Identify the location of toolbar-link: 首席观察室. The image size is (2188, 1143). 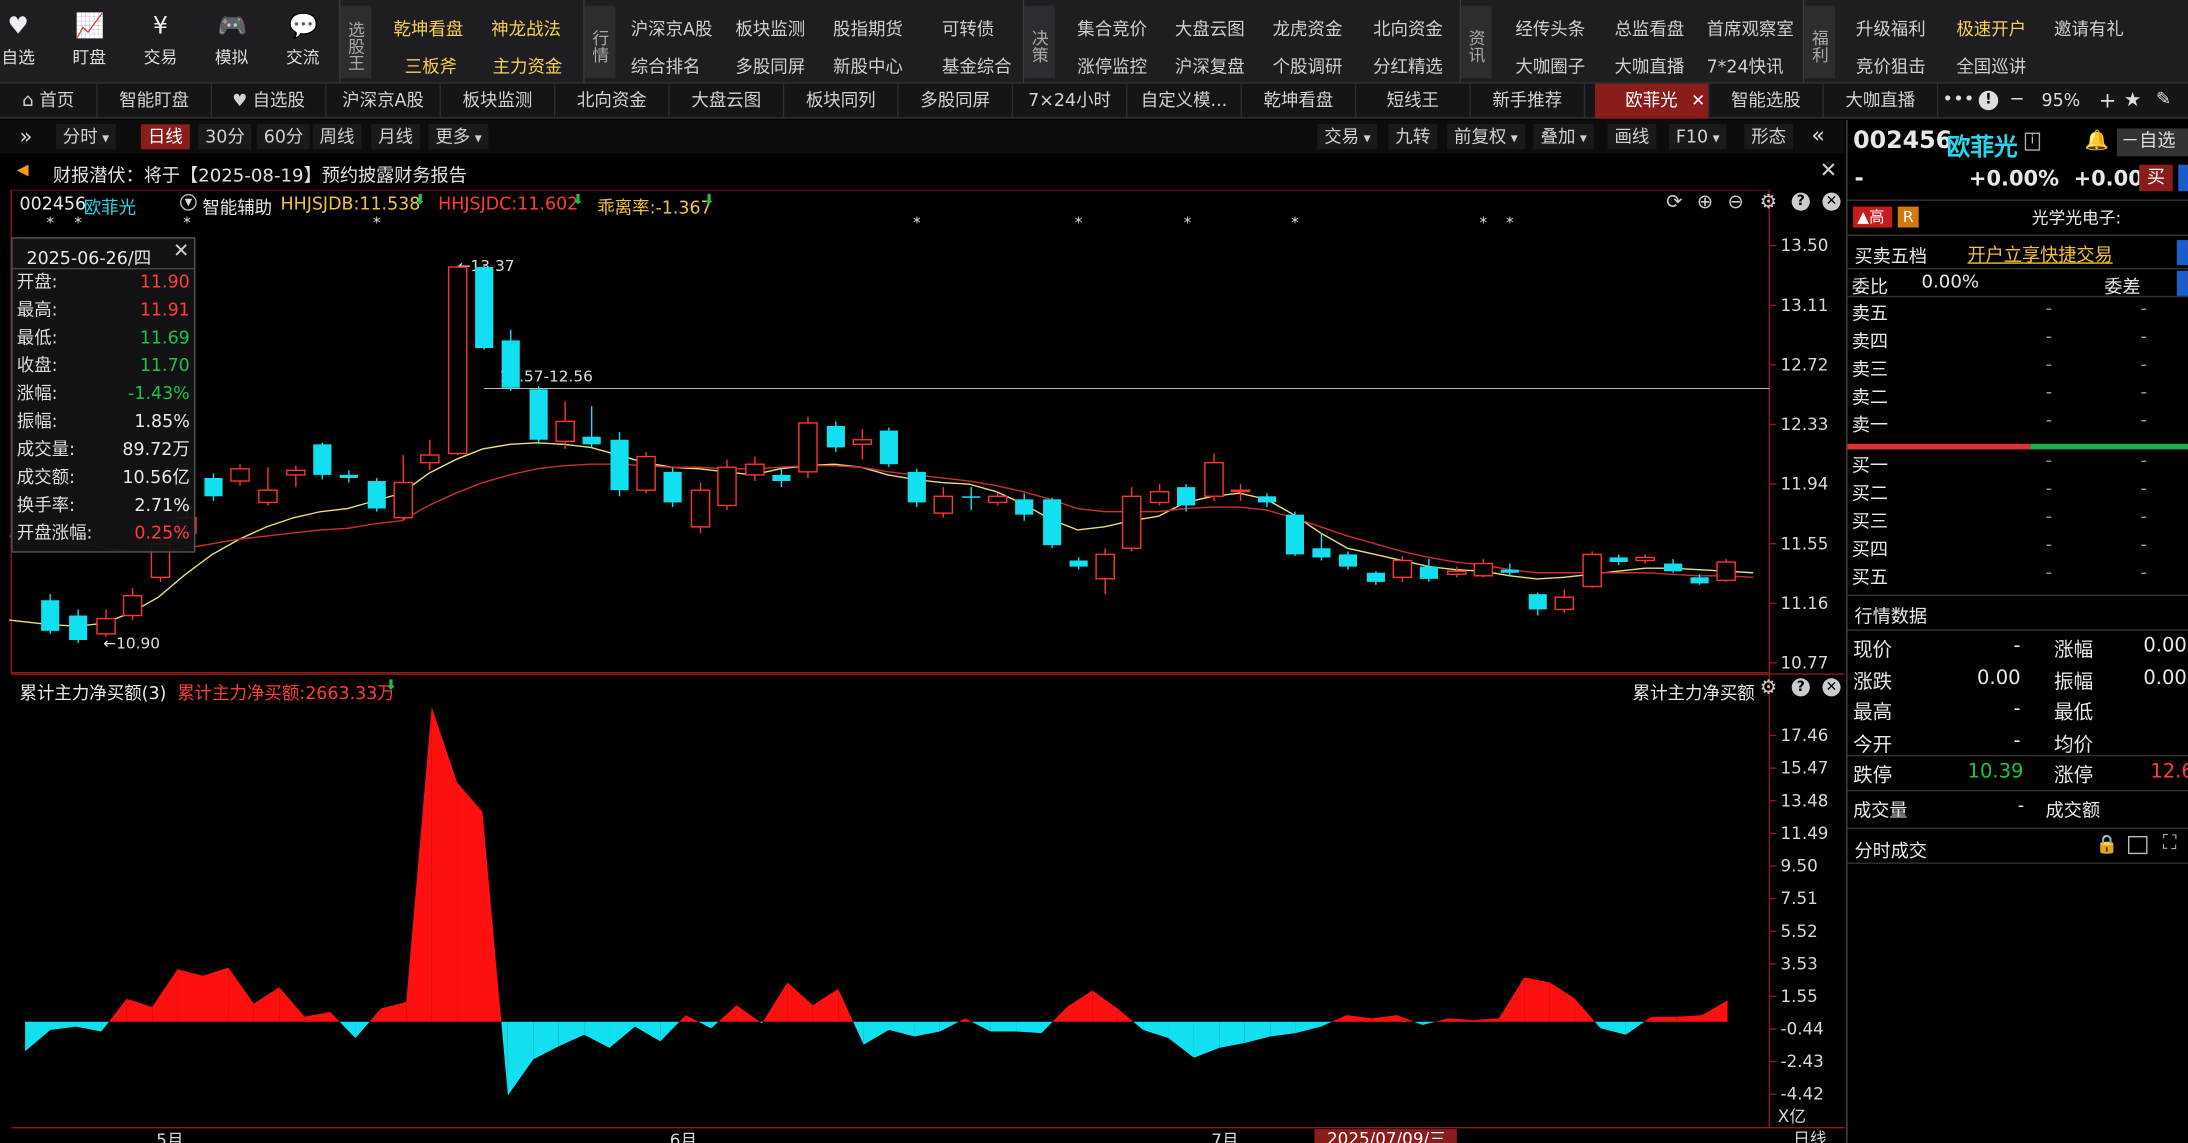
(1750, 27).